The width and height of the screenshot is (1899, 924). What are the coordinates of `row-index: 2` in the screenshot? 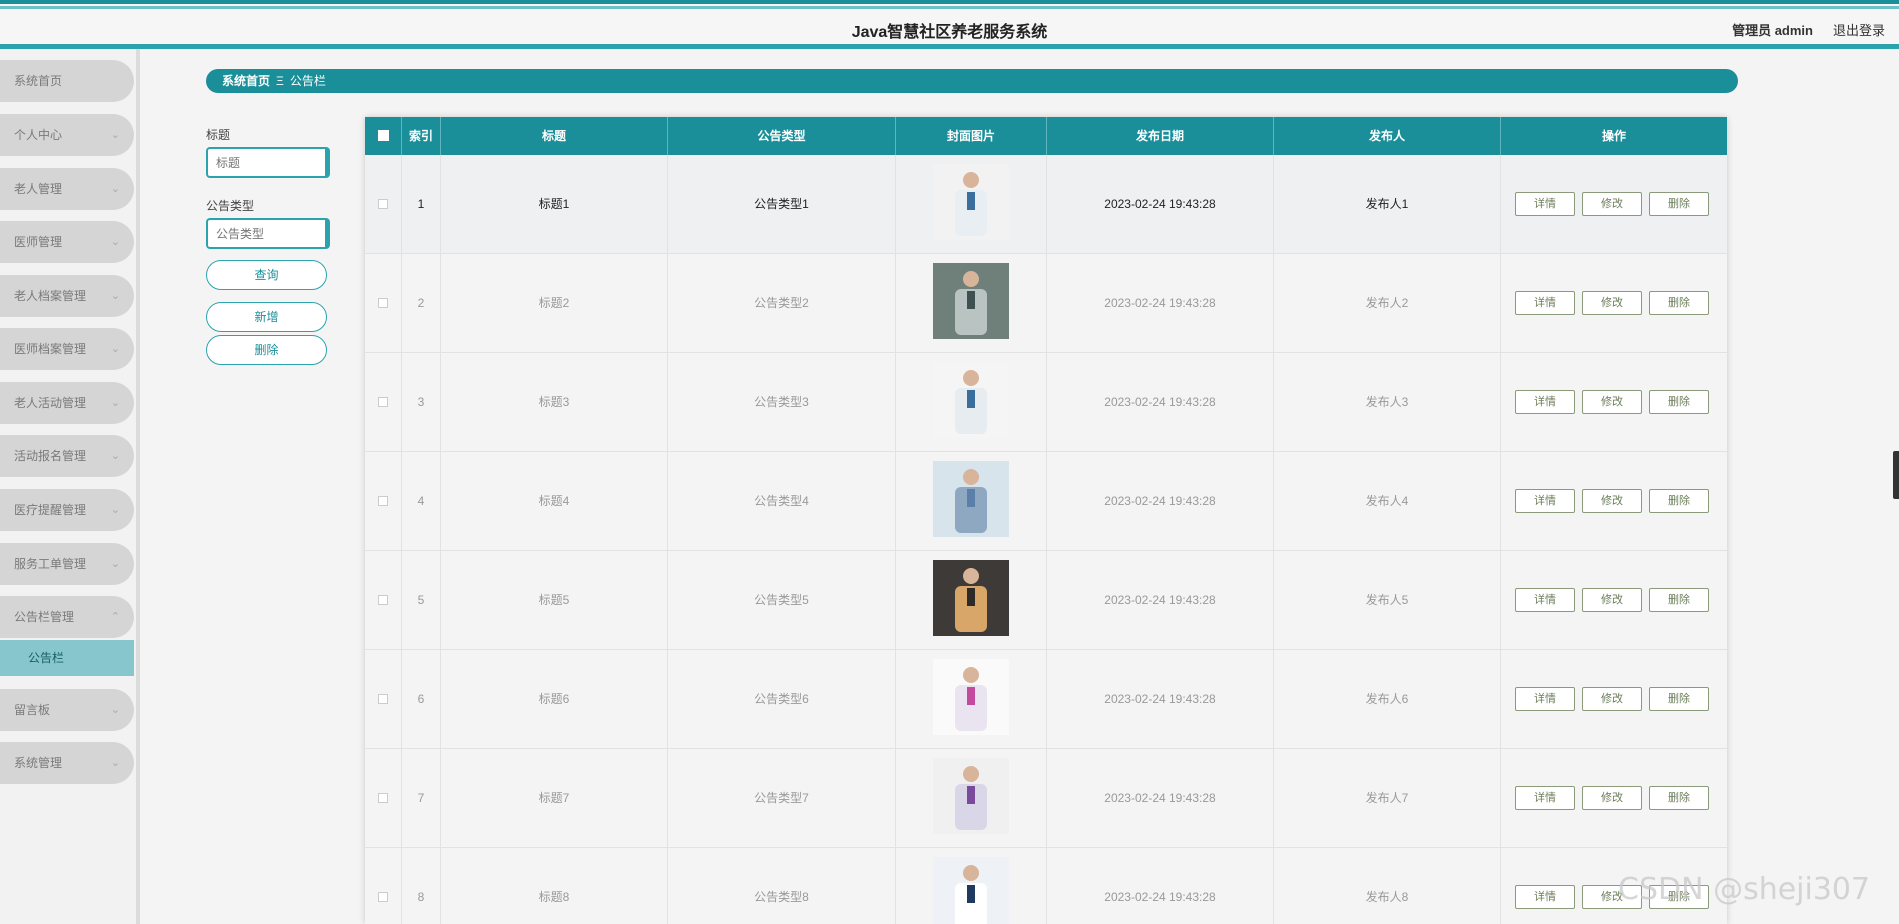 It's located at (421, 303).